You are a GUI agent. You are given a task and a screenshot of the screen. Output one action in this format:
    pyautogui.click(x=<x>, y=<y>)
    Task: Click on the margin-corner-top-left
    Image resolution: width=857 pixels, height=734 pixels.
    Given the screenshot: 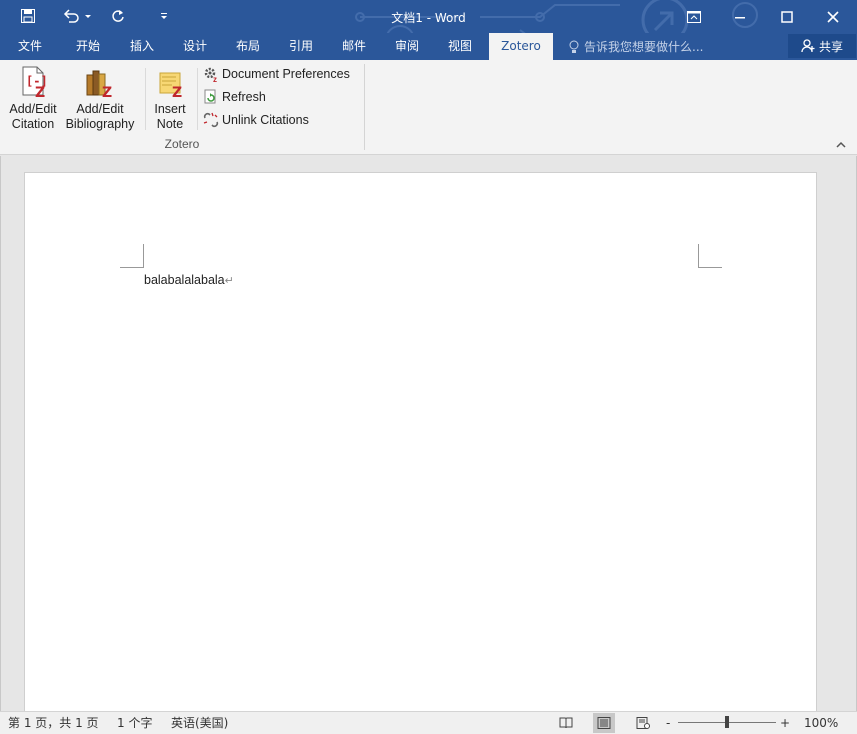 What is the action you would take?
    pyautogui.click(x=132, y=256)
    